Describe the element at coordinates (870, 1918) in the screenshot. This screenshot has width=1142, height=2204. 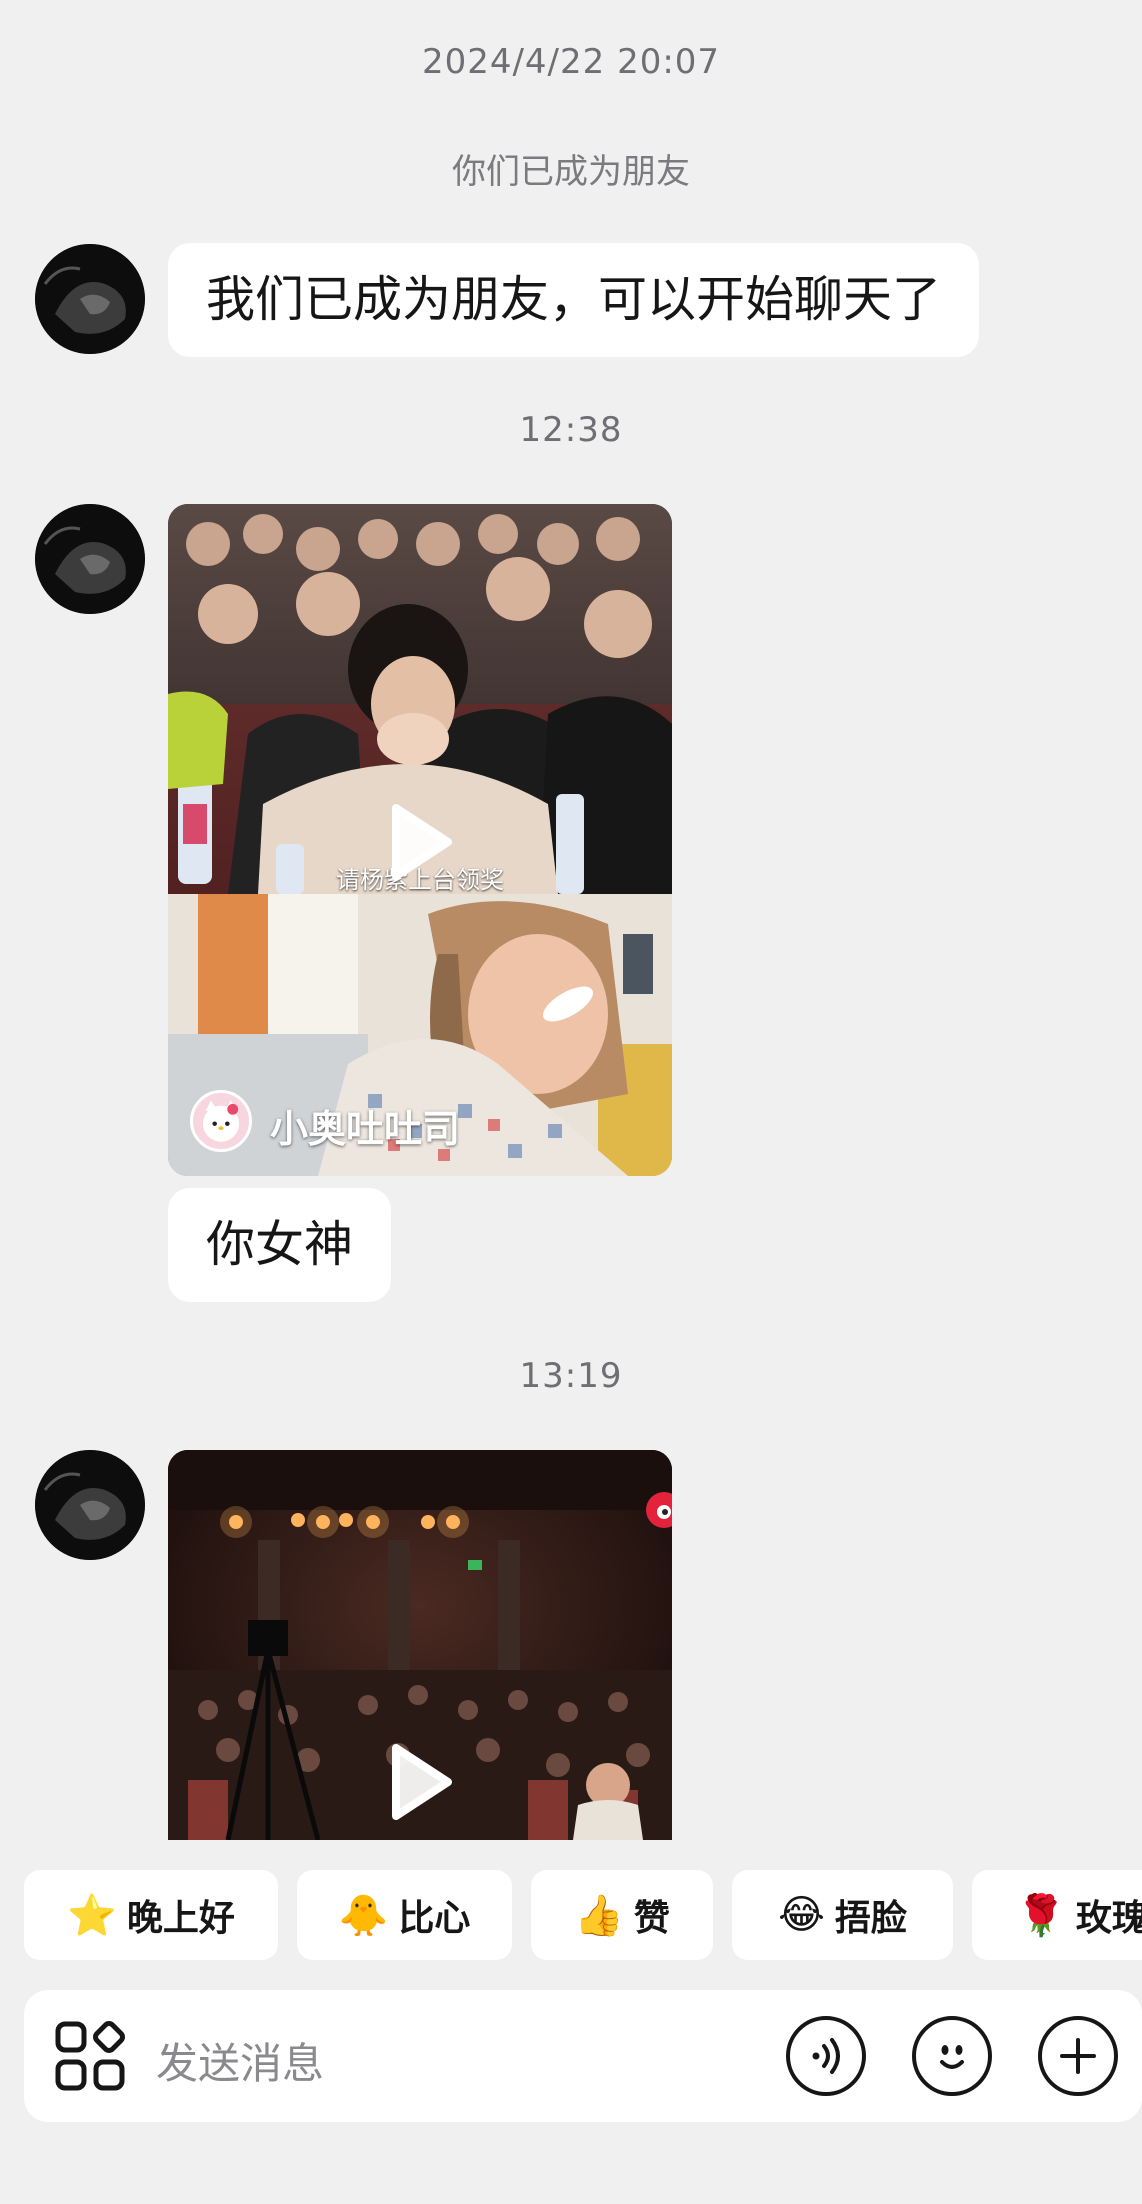
I see `quick-reply-label: 捂脸` at that location.